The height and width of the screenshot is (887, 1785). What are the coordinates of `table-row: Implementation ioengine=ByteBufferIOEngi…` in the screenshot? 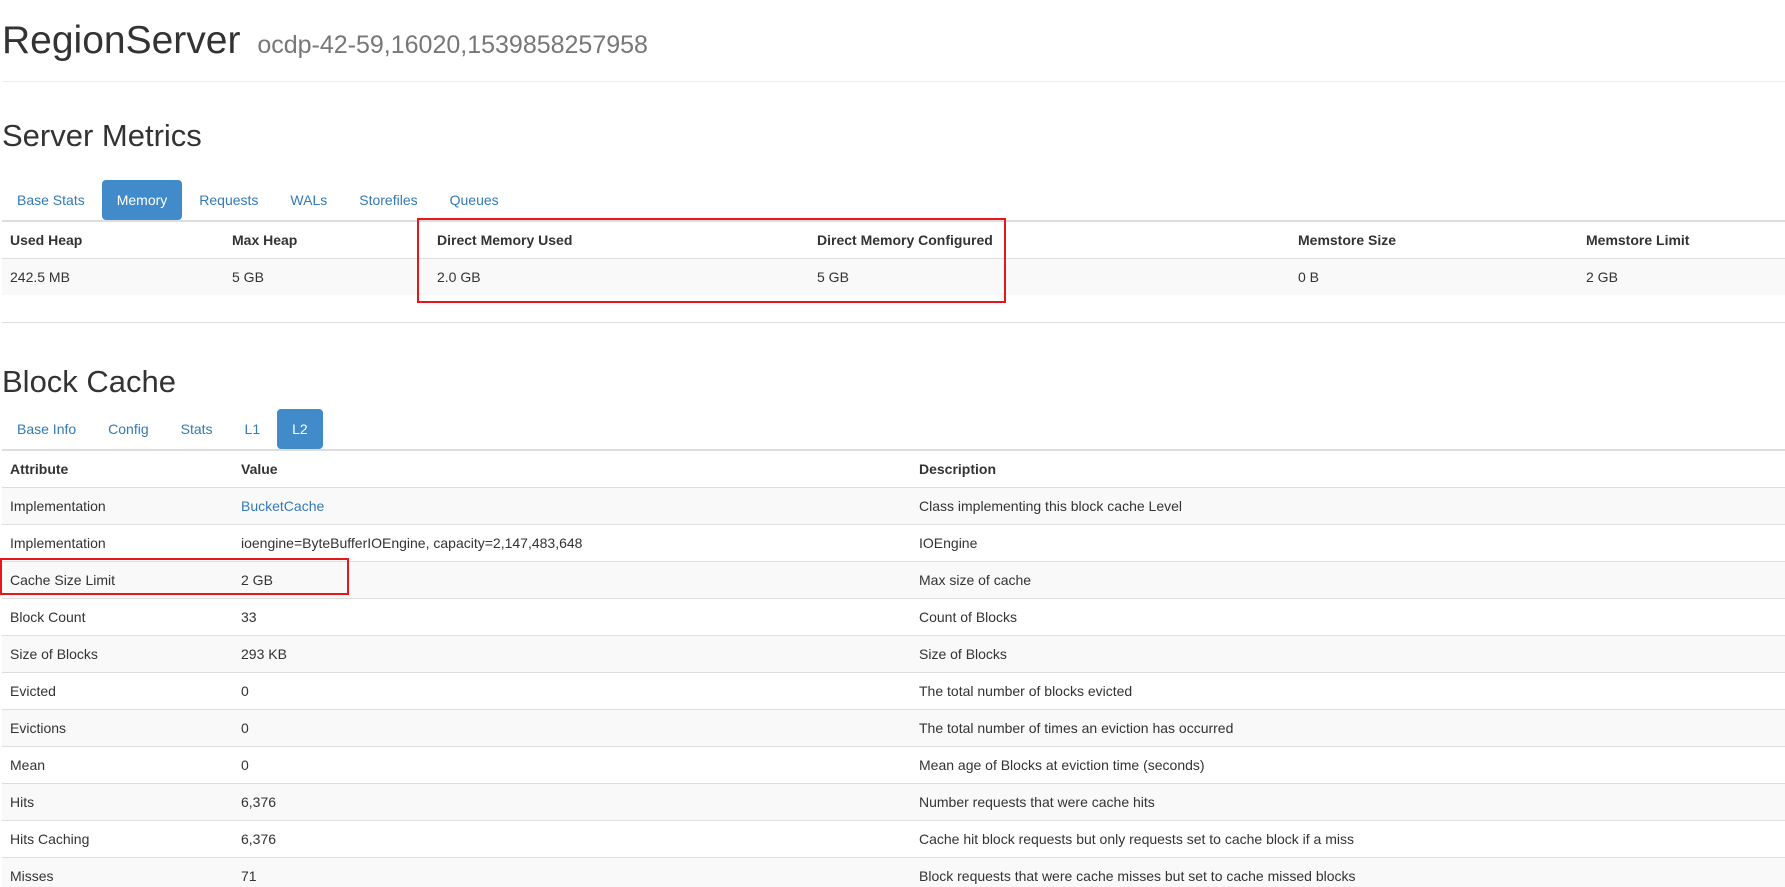 It's located at (893, 543).